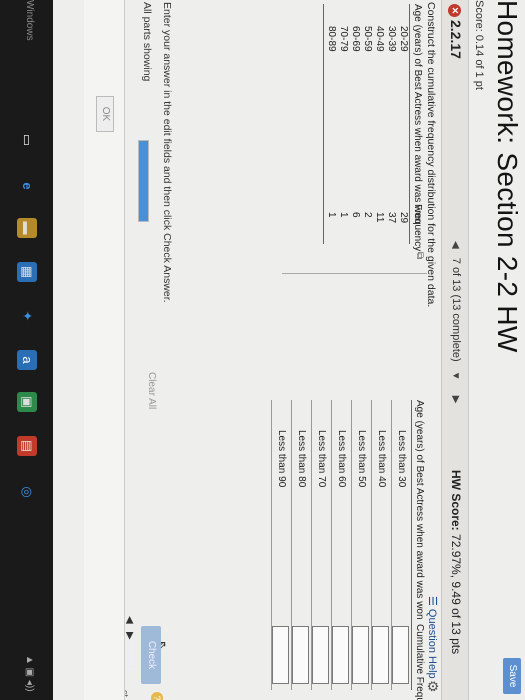  Describe the element at coordinates (361, 459) in the screenshot. I see `class-label: Less than 50` at that location.